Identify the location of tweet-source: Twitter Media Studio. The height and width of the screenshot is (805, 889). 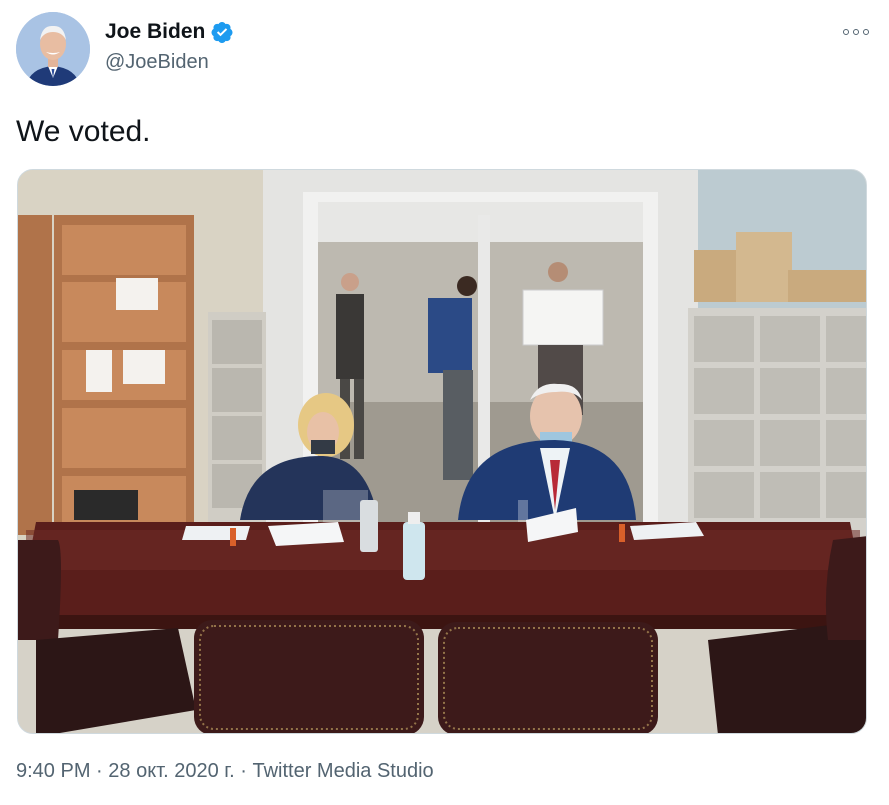
(342, 771).